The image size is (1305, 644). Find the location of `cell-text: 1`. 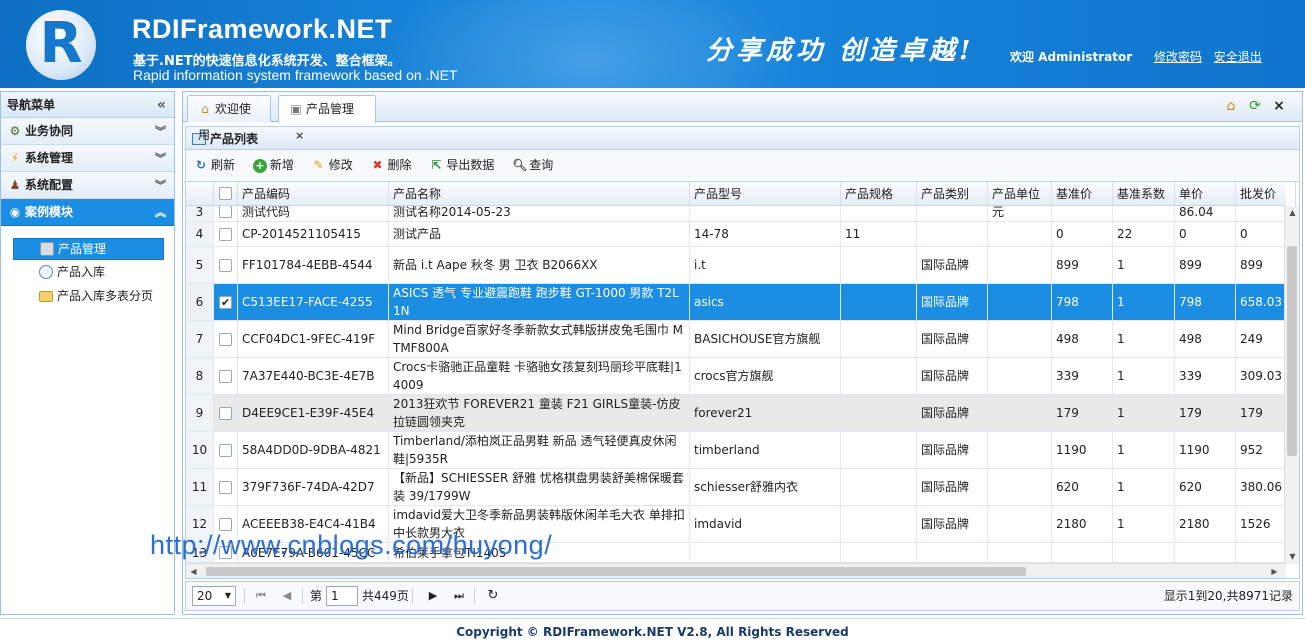

cell-text: 1 is located at coordinates (1121, 376).